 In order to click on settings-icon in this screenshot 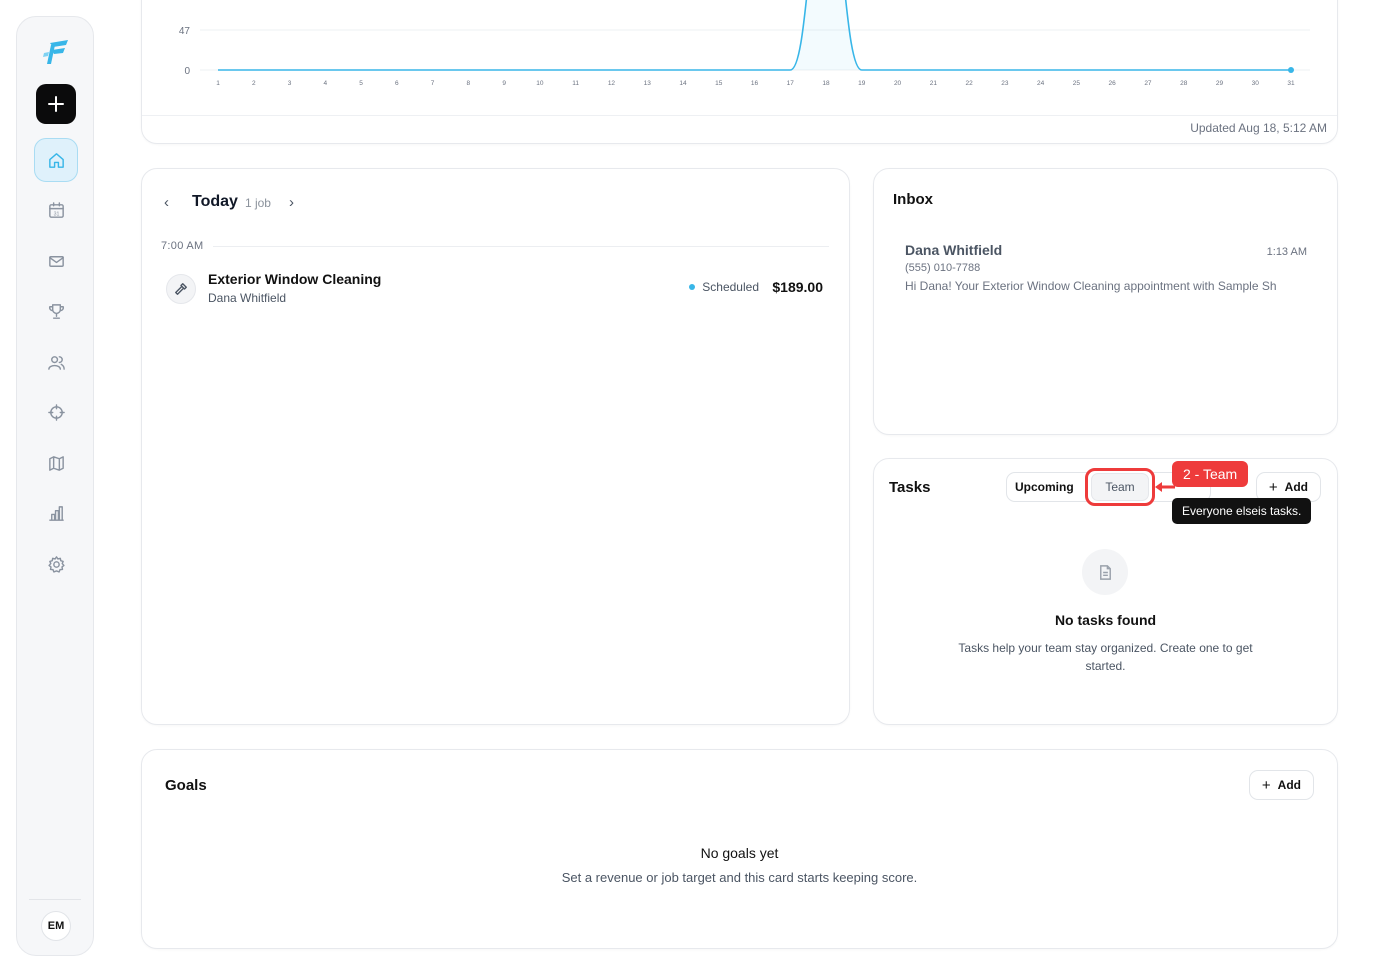, I will do `click(56, 564)`.